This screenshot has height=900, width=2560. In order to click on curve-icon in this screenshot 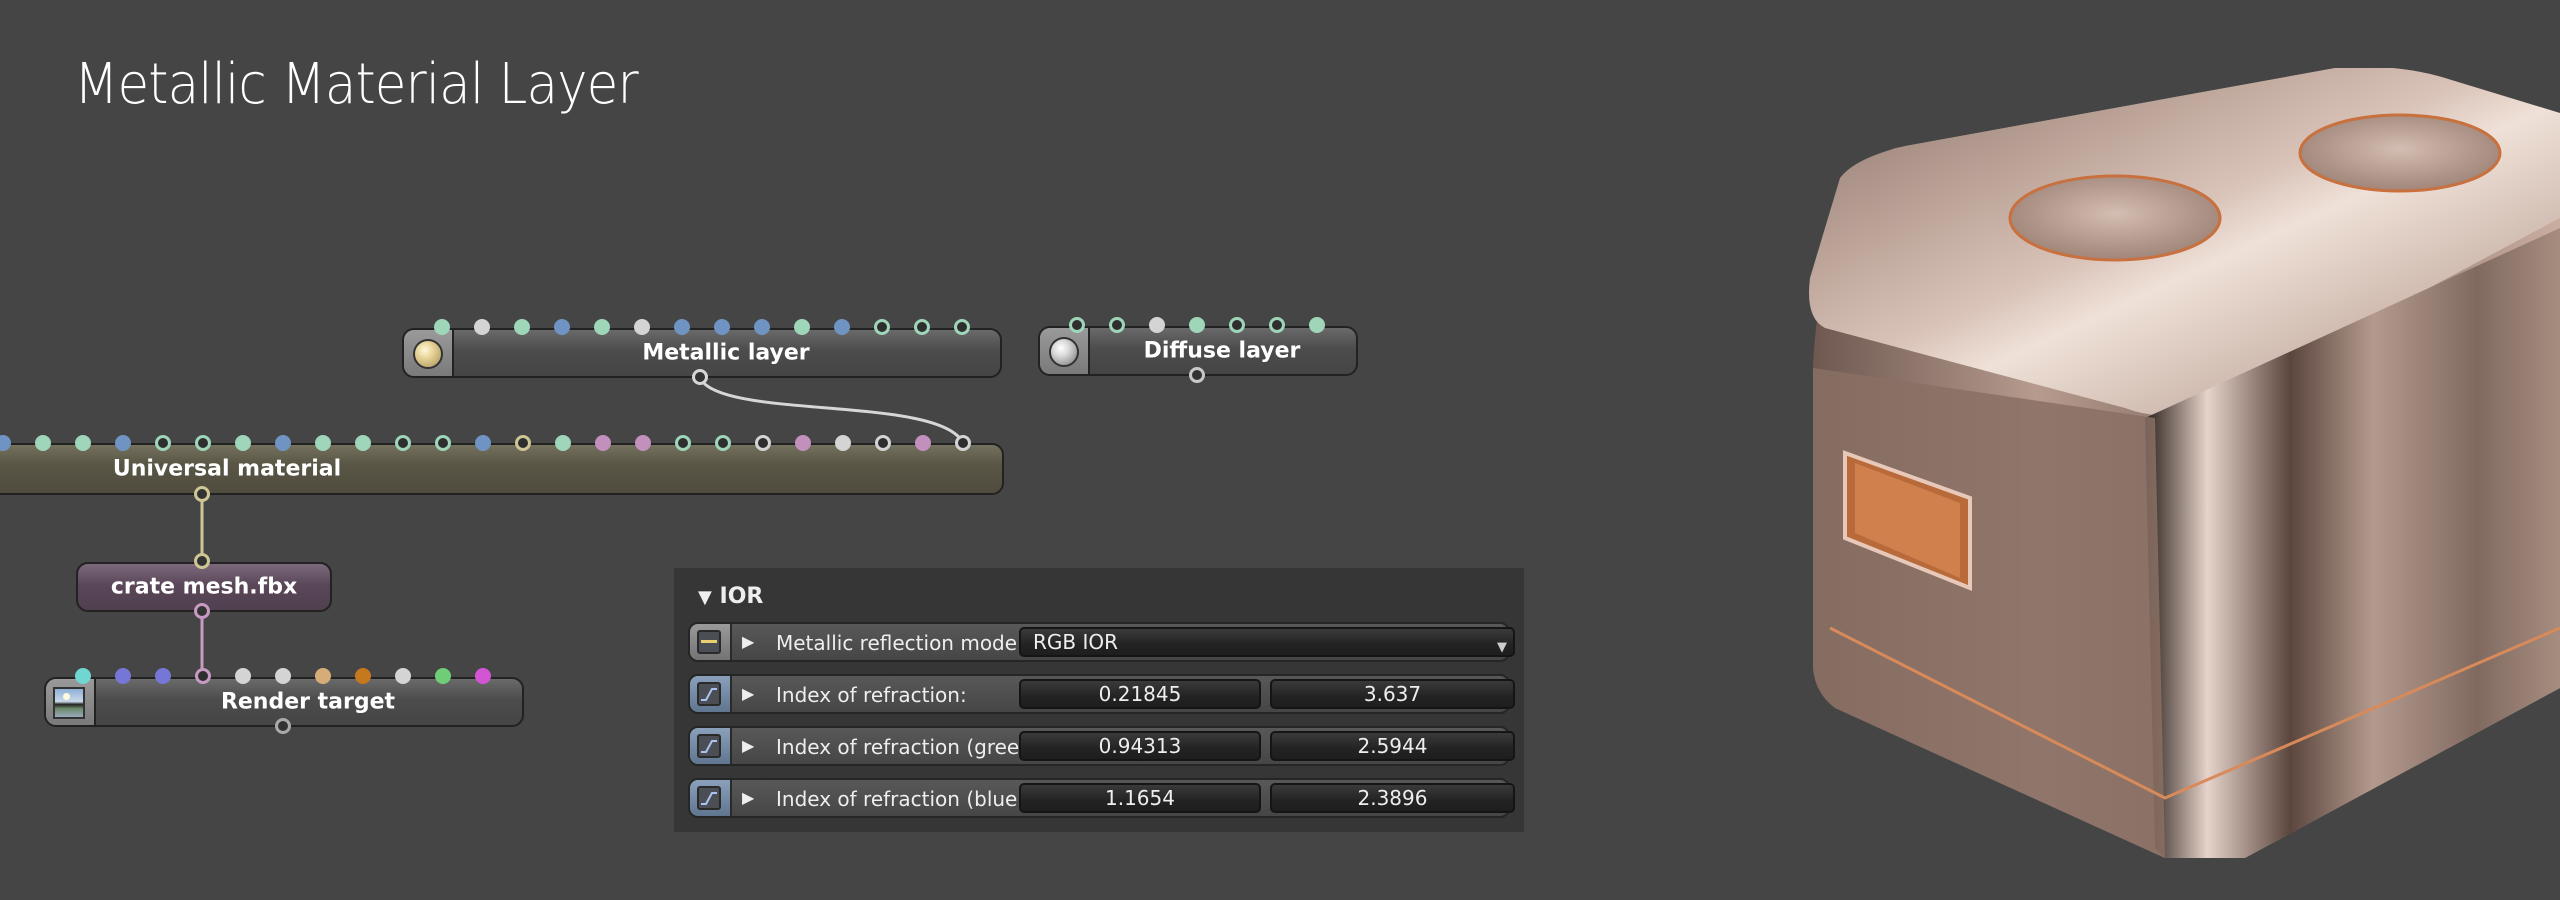, I will do `click(709, 746)`.